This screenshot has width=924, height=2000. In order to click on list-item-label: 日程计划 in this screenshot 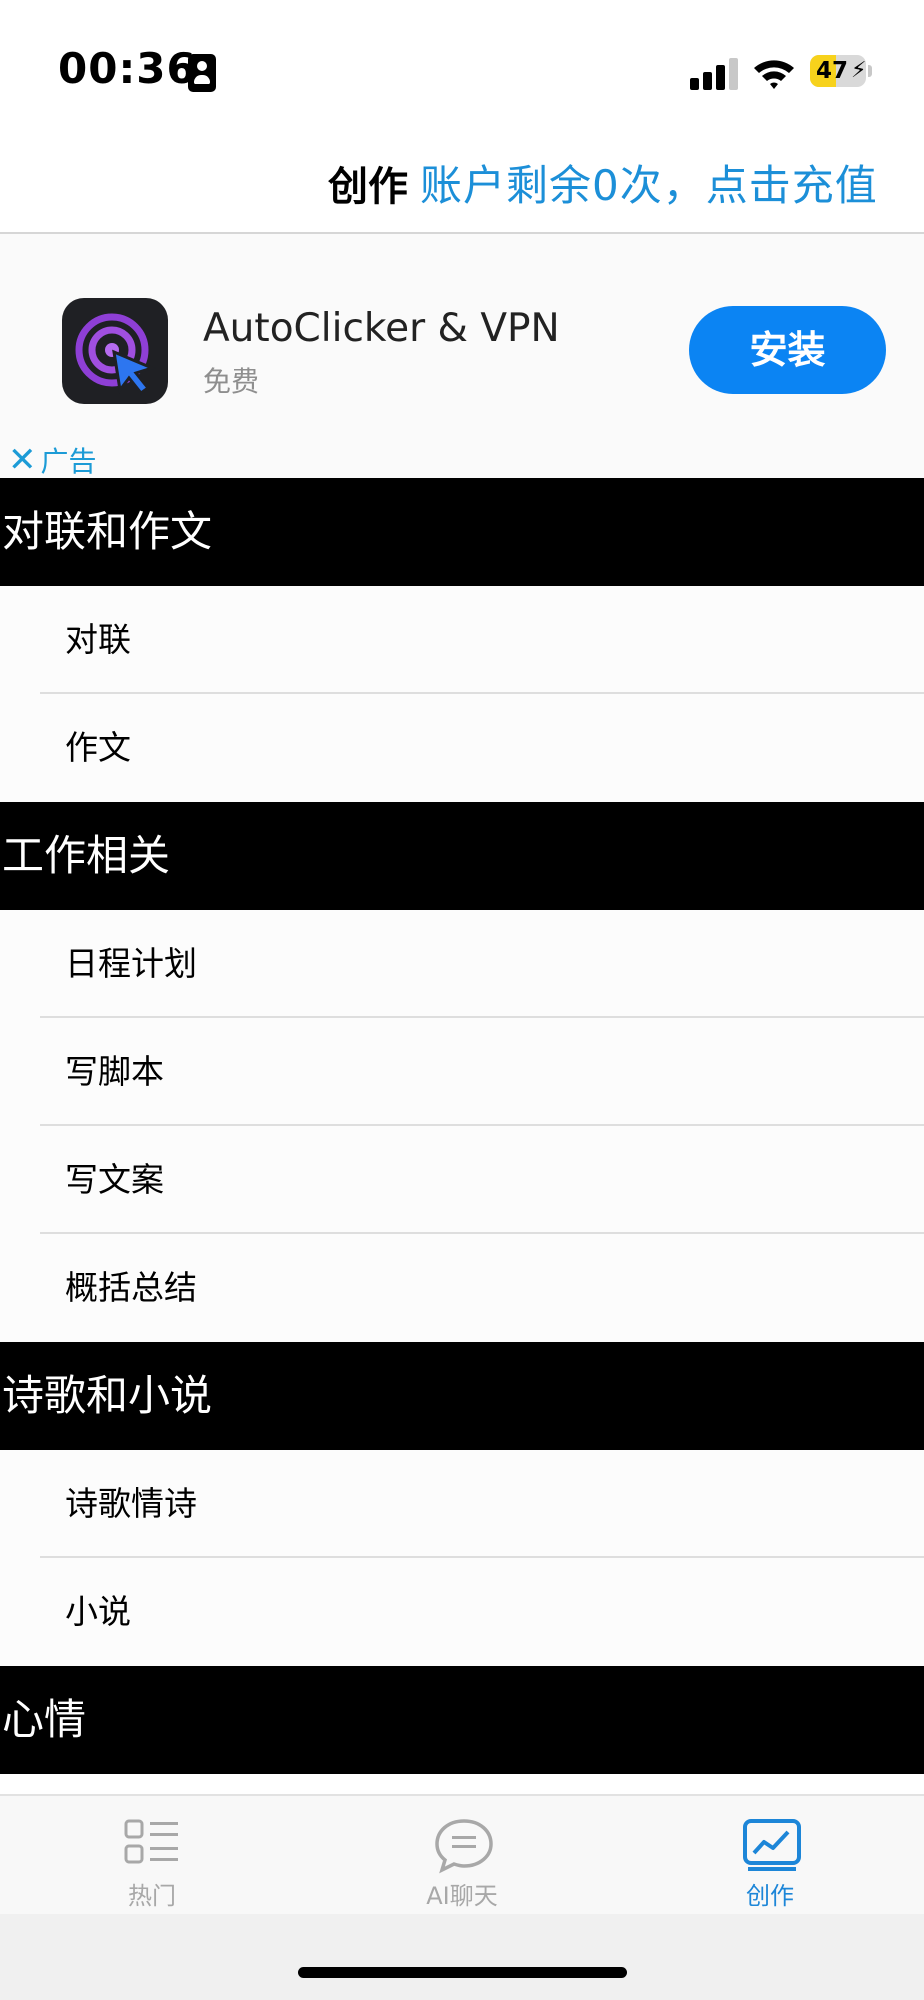, I will do `click(131, 963)`.